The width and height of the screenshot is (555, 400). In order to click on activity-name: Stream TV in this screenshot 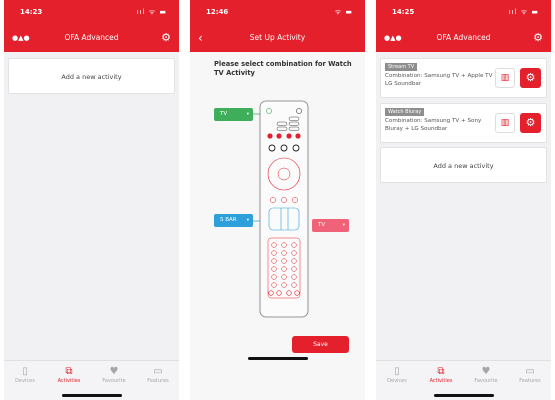, I will do `click(401, 67)`.